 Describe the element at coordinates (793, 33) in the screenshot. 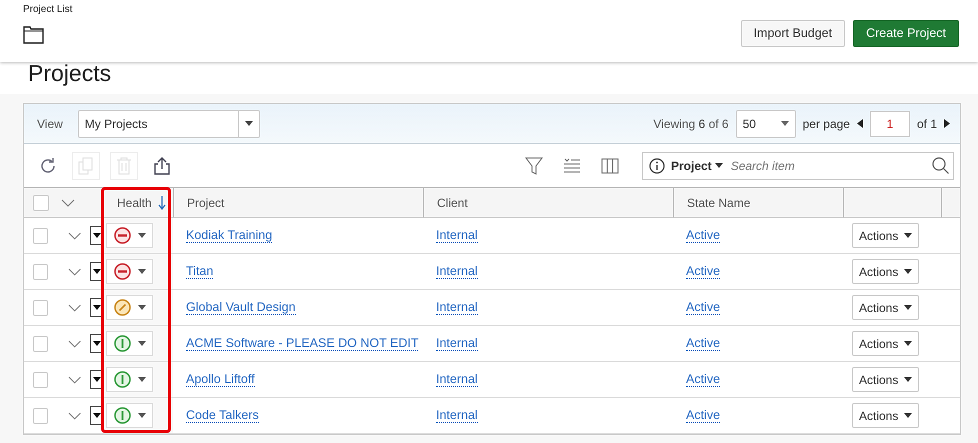

I see `import-button: Import Budget` at that location.